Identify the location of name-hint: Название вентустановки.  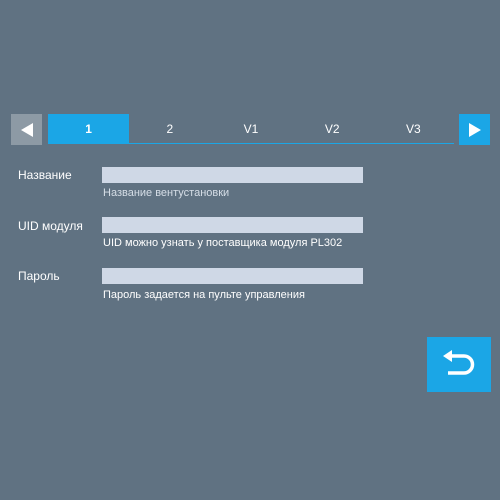
(166, 193).